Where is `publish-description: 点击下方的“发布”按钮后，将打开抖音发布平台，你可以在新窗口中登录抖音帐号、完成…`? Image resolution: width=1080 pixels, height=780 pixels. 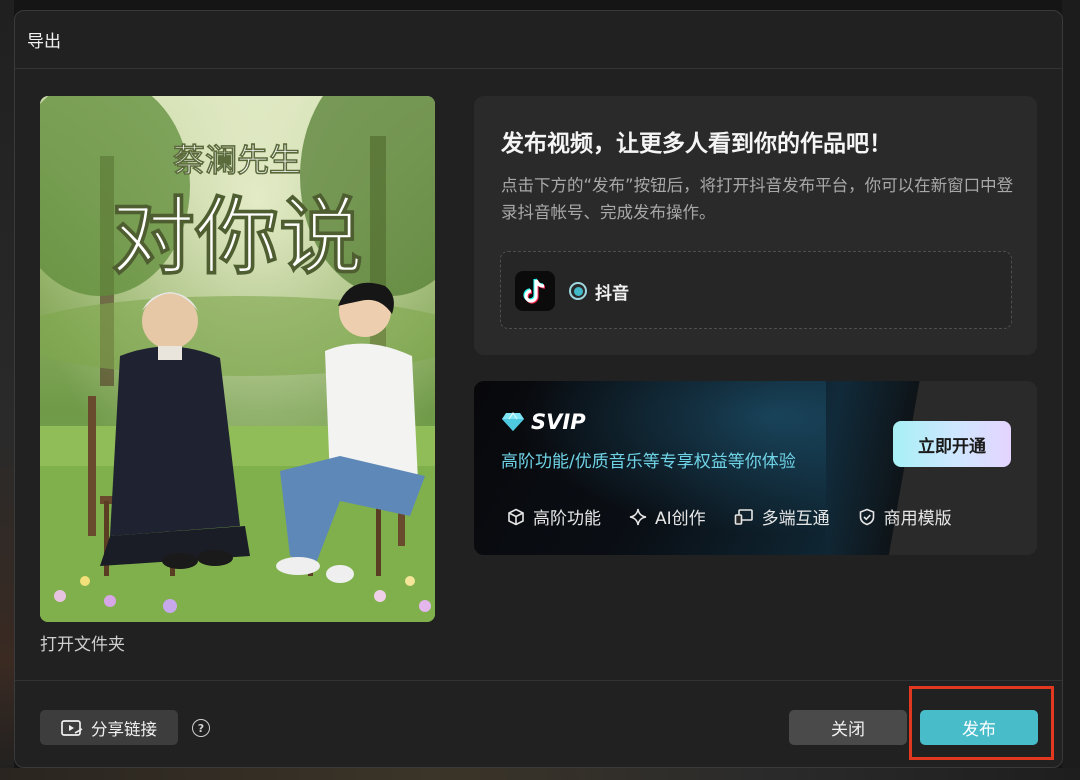
publish-description: 点击下方的“发布”按钮后，将打开抖音发布平台，你可以在新窗口中登录抖音帐号、完成… is located at coordinates (757, 199).